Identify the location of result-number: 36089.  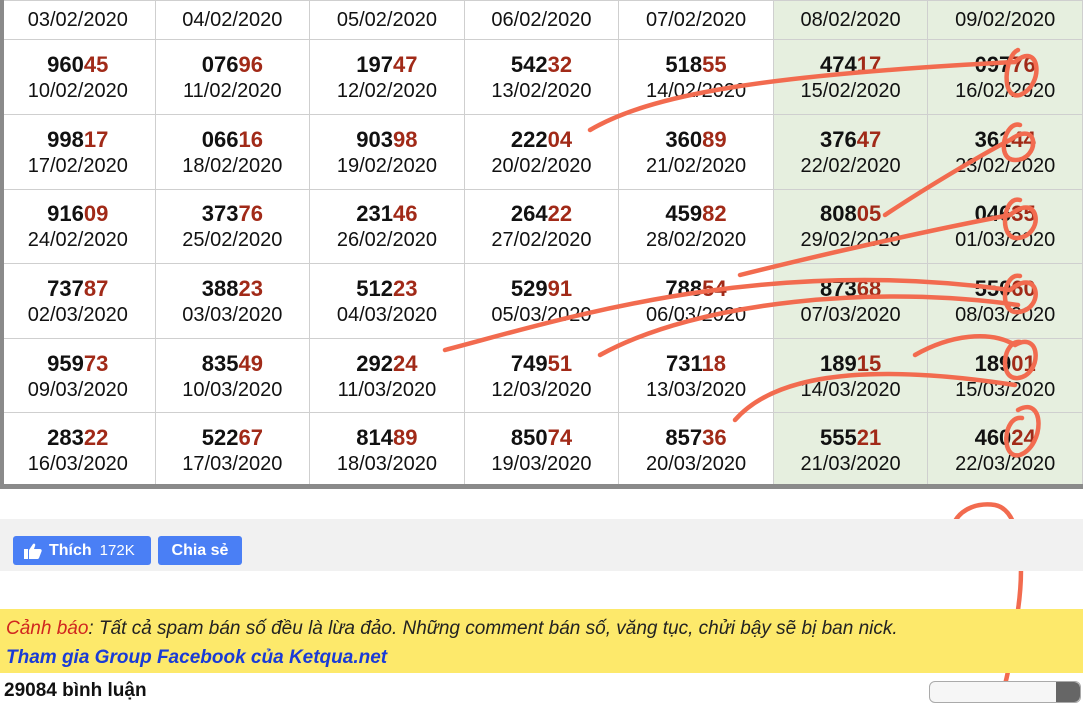
(696, 140).